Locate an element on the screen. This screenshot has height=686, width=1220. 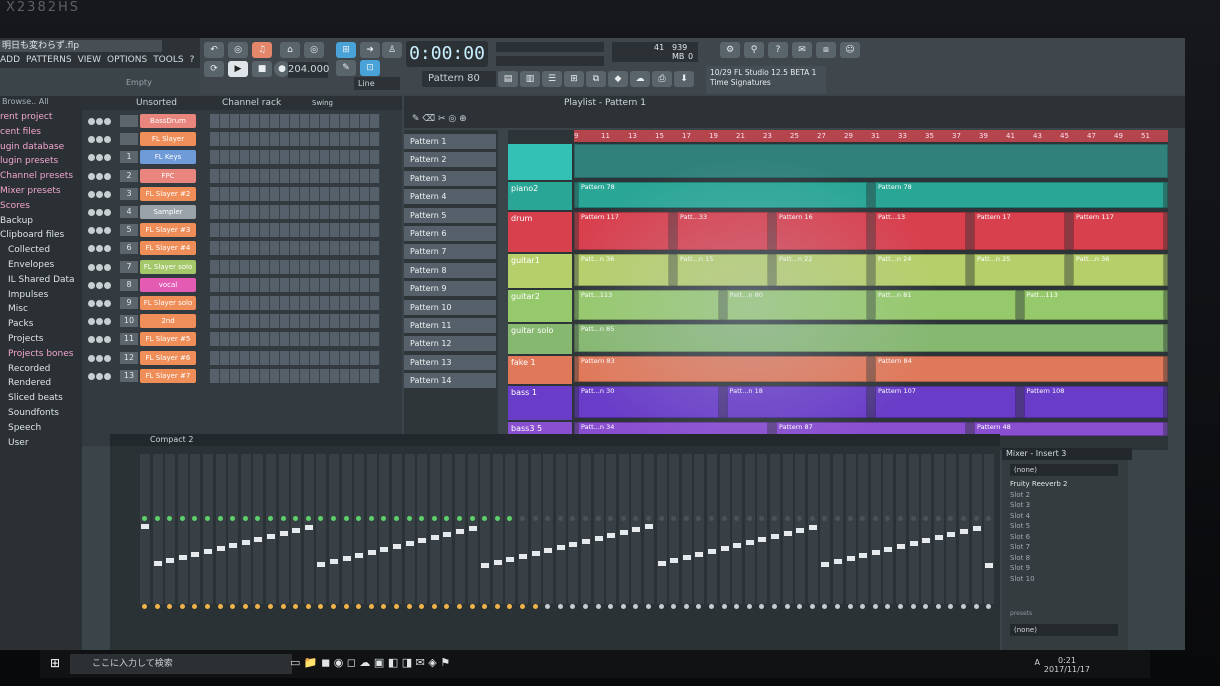
mic-icon: ⚲ is located at coordinates (754, 50).